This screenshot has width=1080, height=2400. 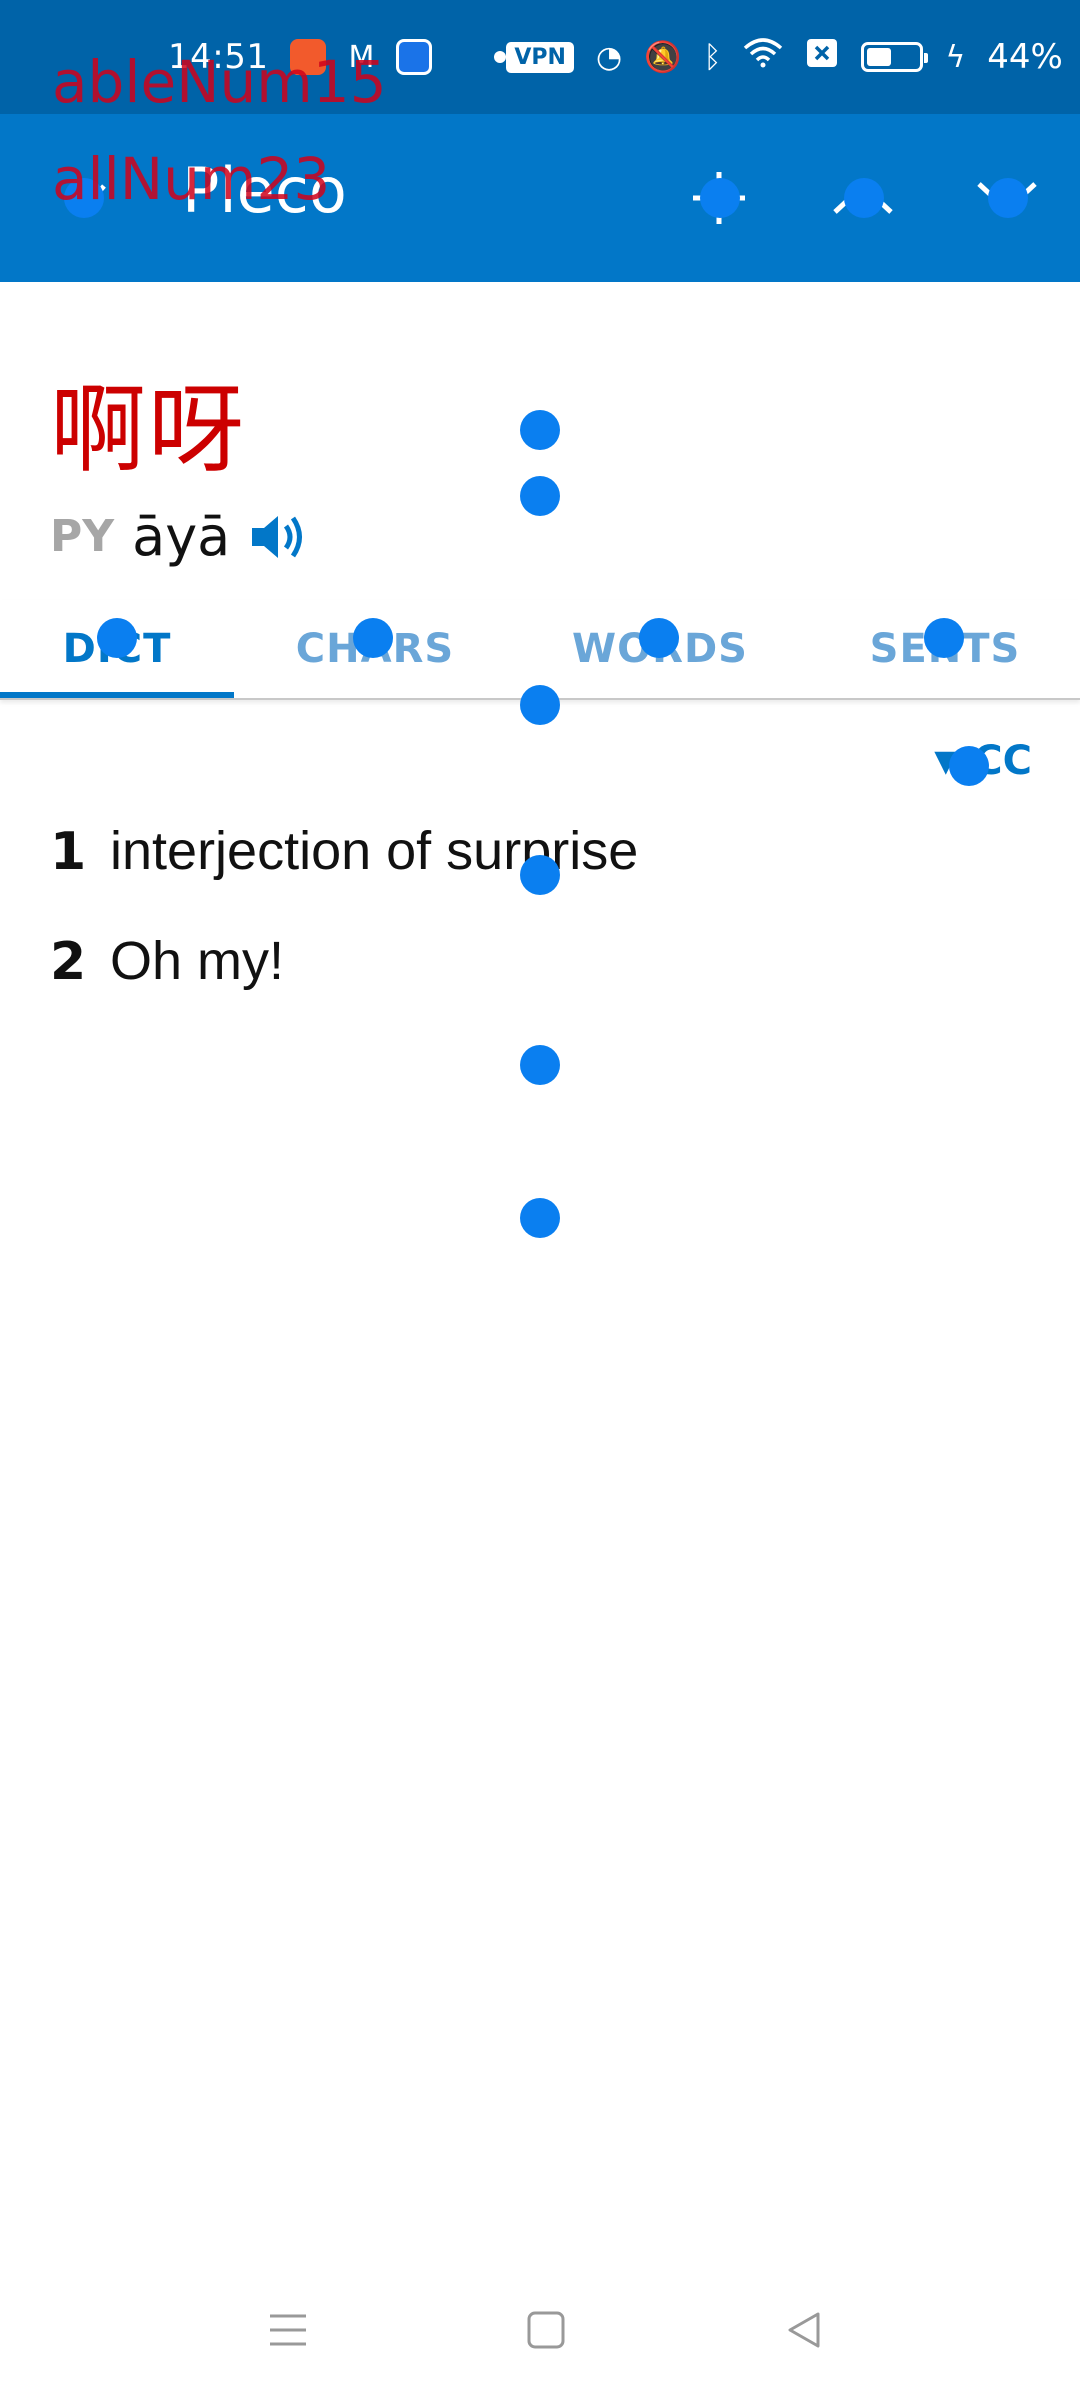 What do you see at coordinates (822, 57) in the screenshot?
I see `sim-off-icon` at bounding box center [822, 57].